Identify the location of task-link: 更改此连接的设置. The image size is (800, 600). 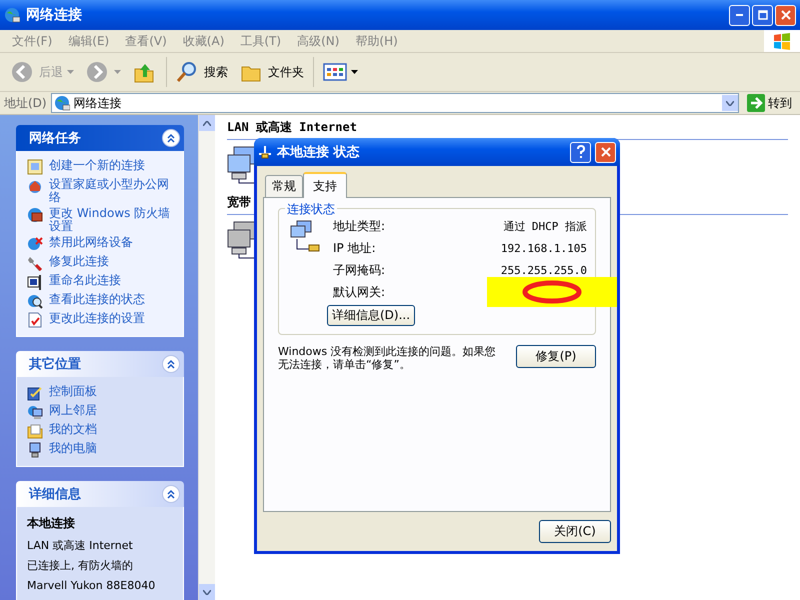
(102, 320).